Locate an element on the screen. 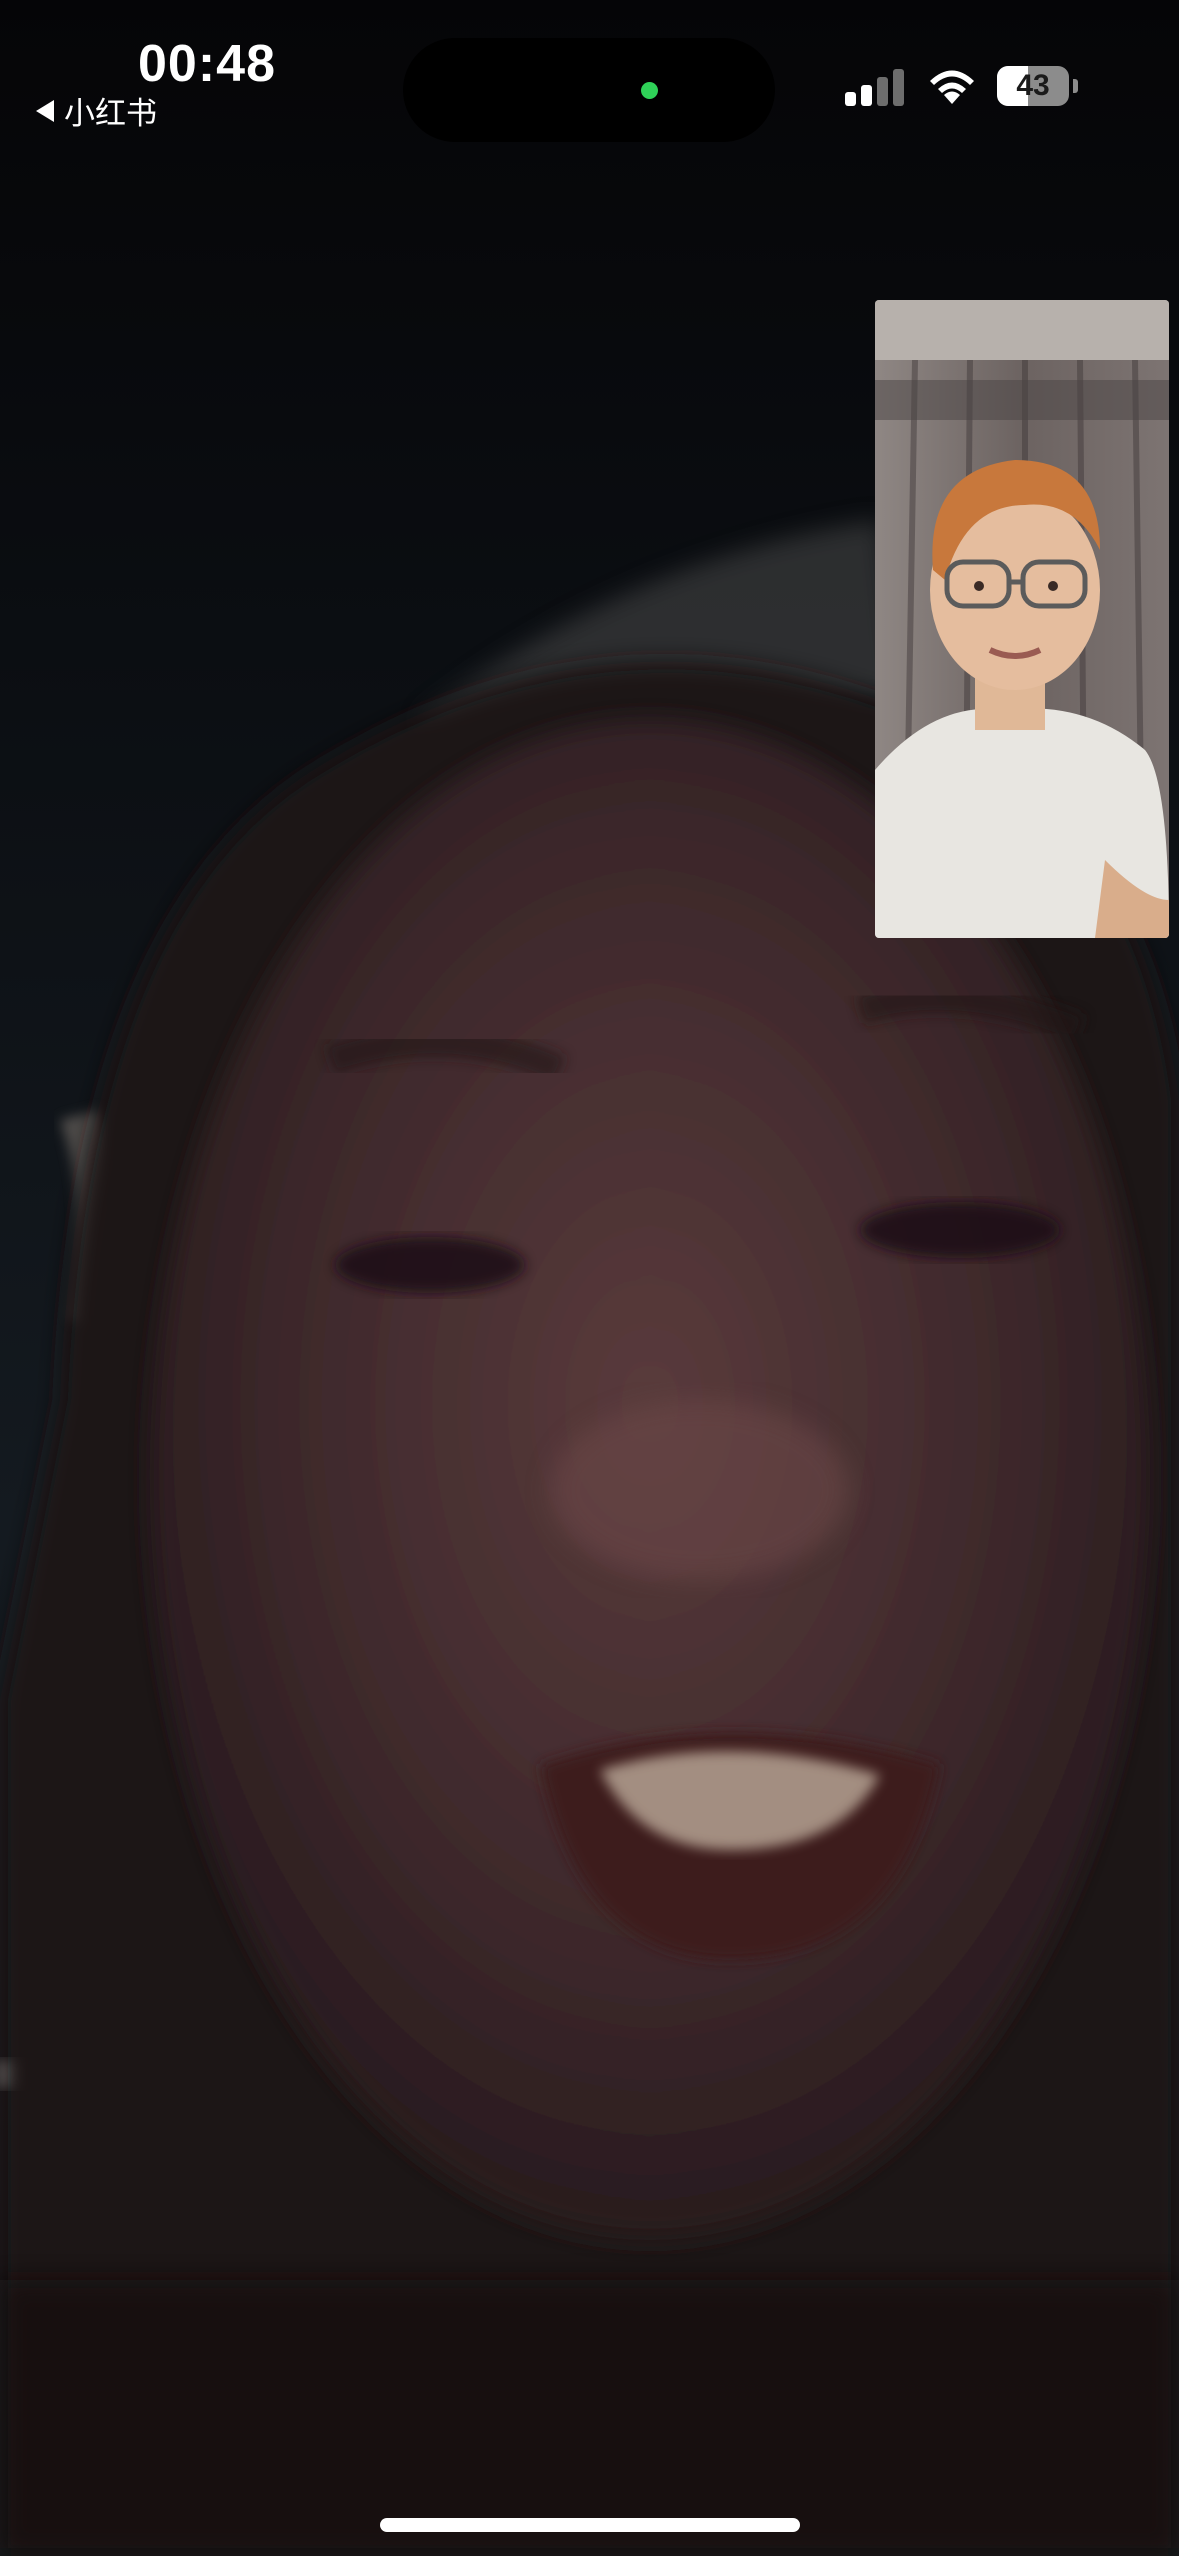 The height and width of the screenshot is (2556, 1179). back-arrow-icon is located at coordinates (45, 110).